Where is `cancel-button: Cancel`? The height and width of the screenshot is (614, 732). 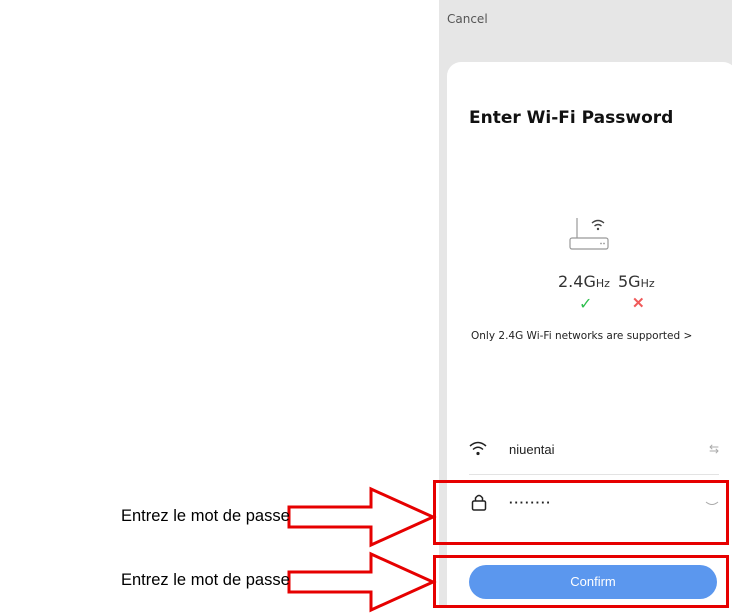
cancel-button: Cancel is located at coordinates (467, 19).